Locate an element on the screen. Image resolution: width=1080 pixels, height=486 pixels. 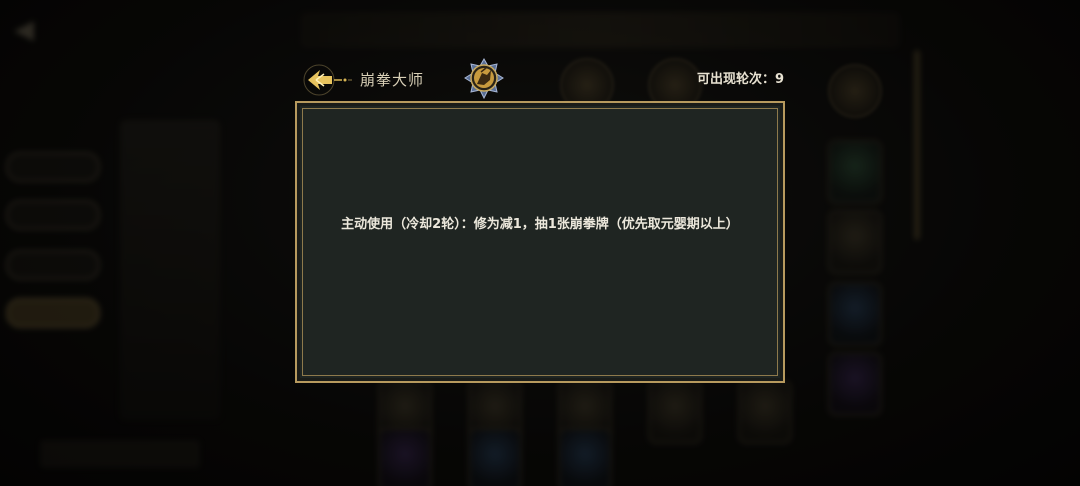
card-description: 主动使用（冷却2轮）：修为减1，抽1张崩拳牌（优先取元婴期以上） is located at coordinates (540, 224).